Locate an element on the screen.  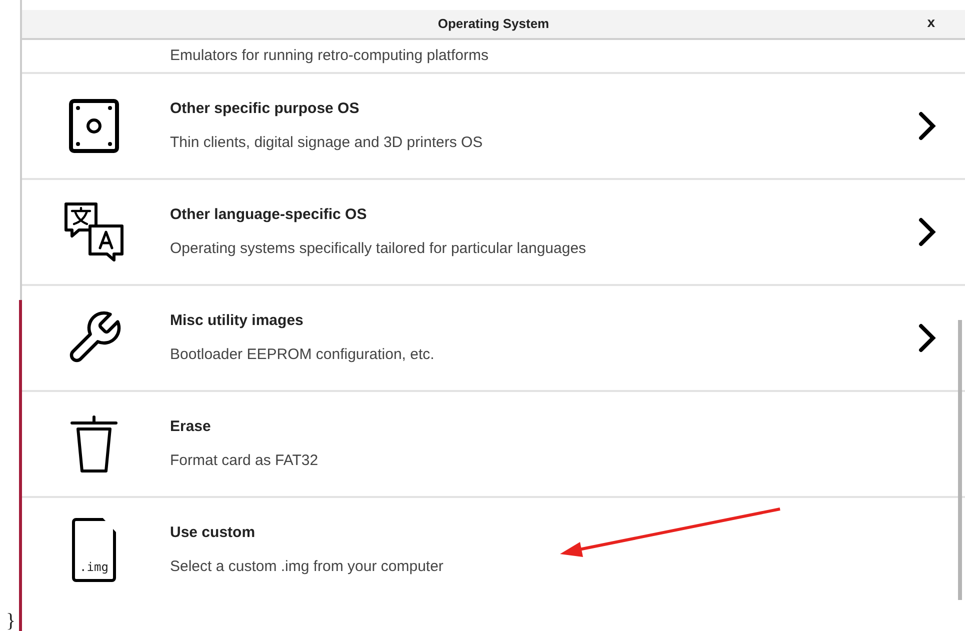
item-title: Other specific purpose OS is located at coordinates (265, 108).